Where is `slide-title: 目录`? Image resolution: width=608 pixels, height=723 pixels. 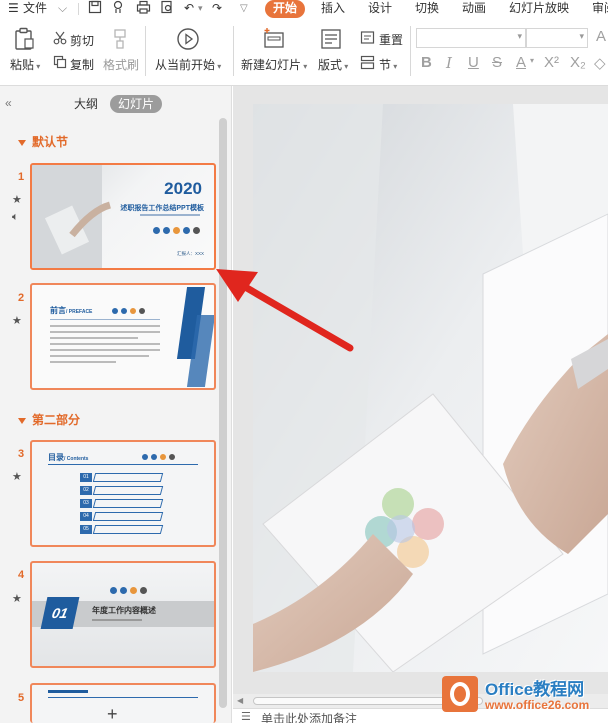
slide-title: 目录 is located at coordinates (56, 457).